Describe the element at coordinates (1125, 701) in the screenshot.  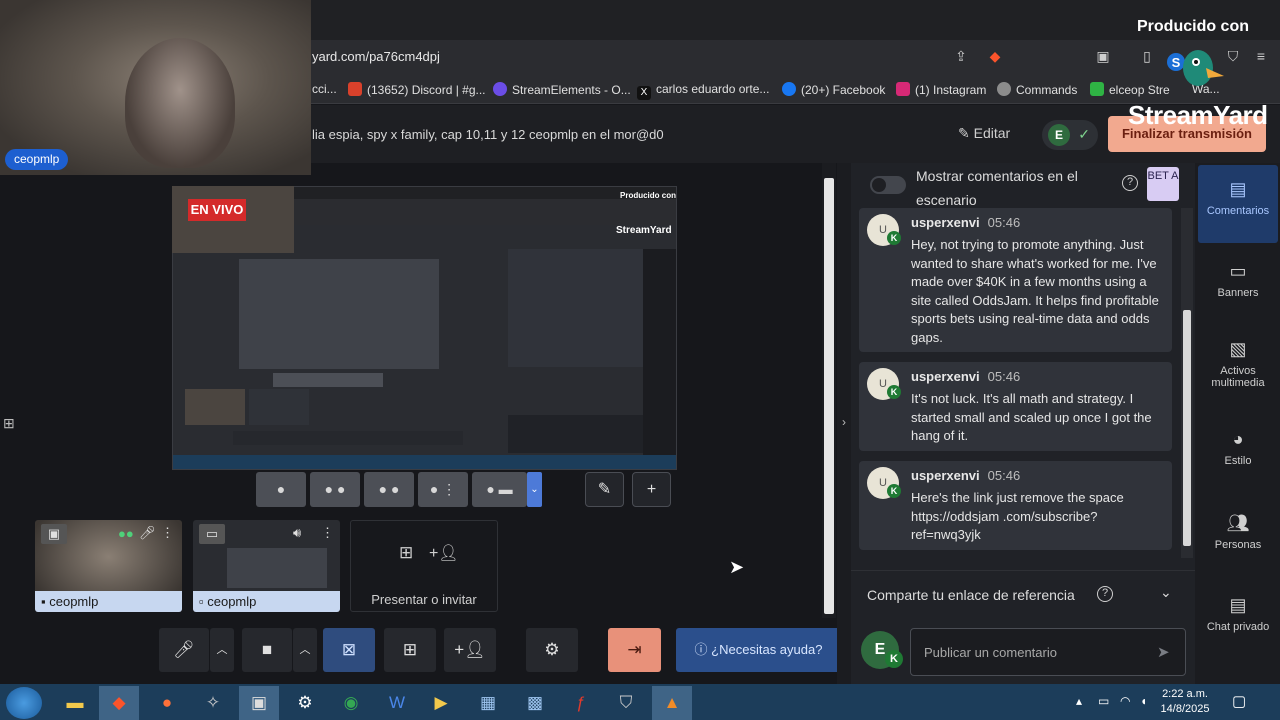
I see `wifi-icon: ◠` at that location.